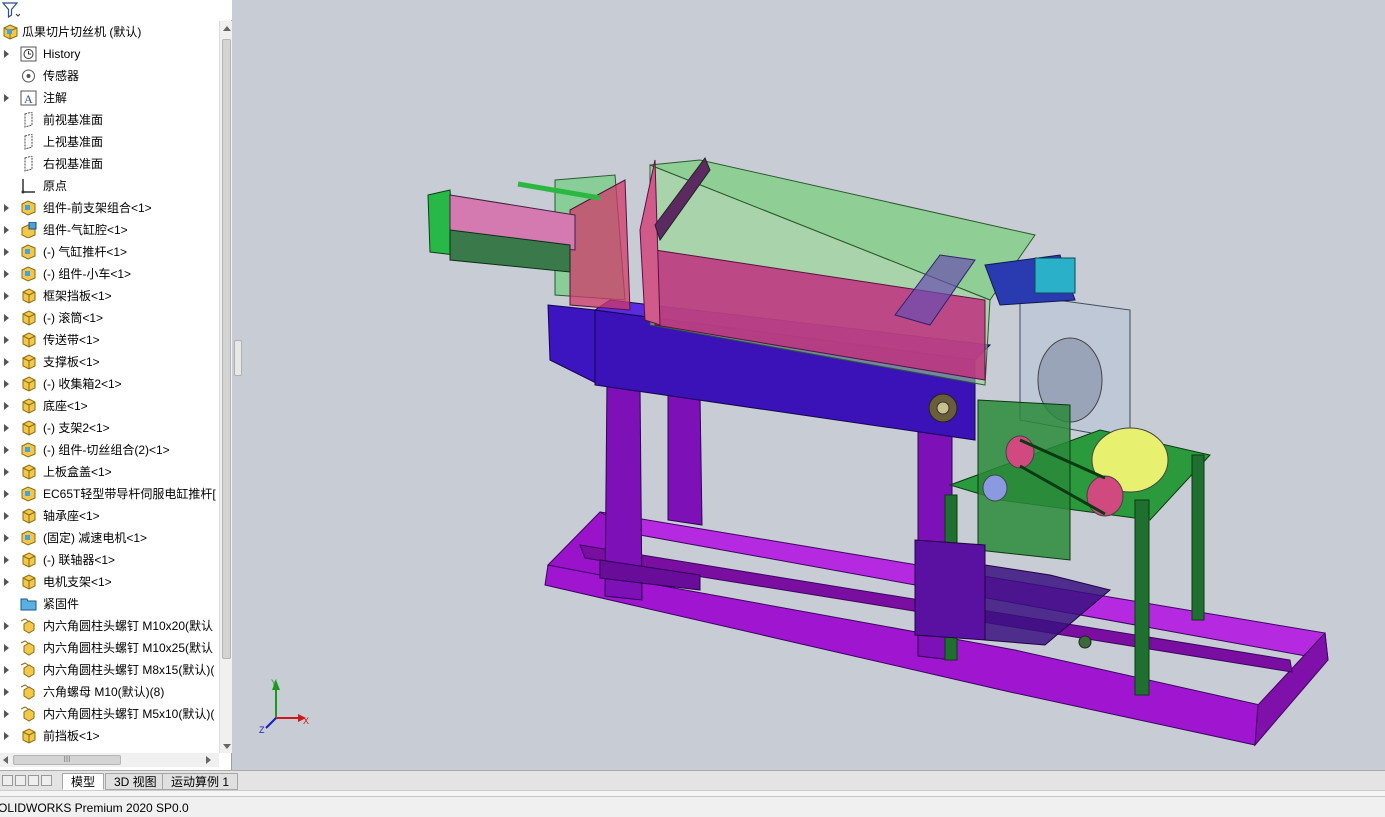  I want to click on tab-model: 模型, so click(83, 781).